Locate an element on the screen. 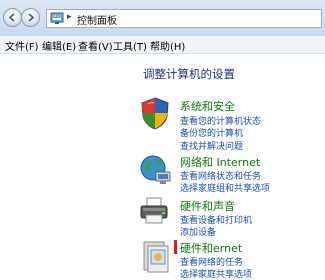 Image resolution: width=325 pixels, height=280 pixels. menu-file: 文件(F) is located at coordinates (22, 45).